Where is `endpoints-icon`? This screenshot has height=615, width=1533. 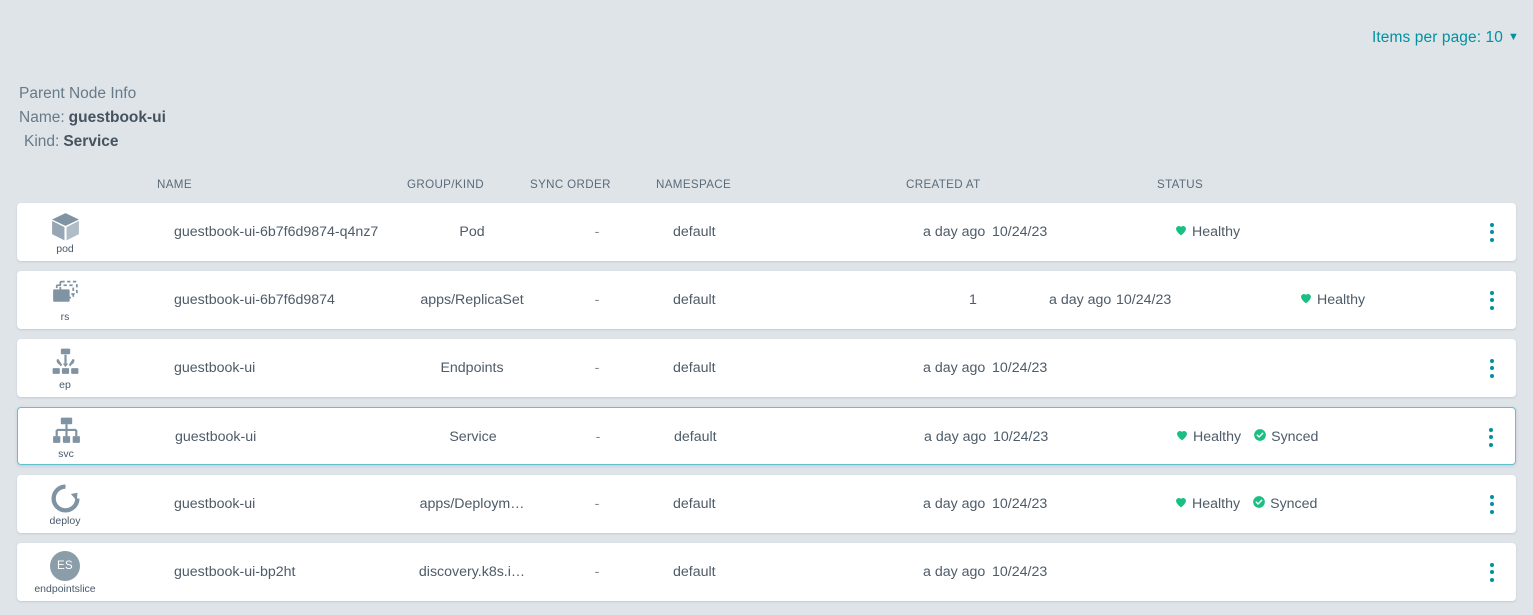 endpoints-icon is located at coordinates (65, 362).